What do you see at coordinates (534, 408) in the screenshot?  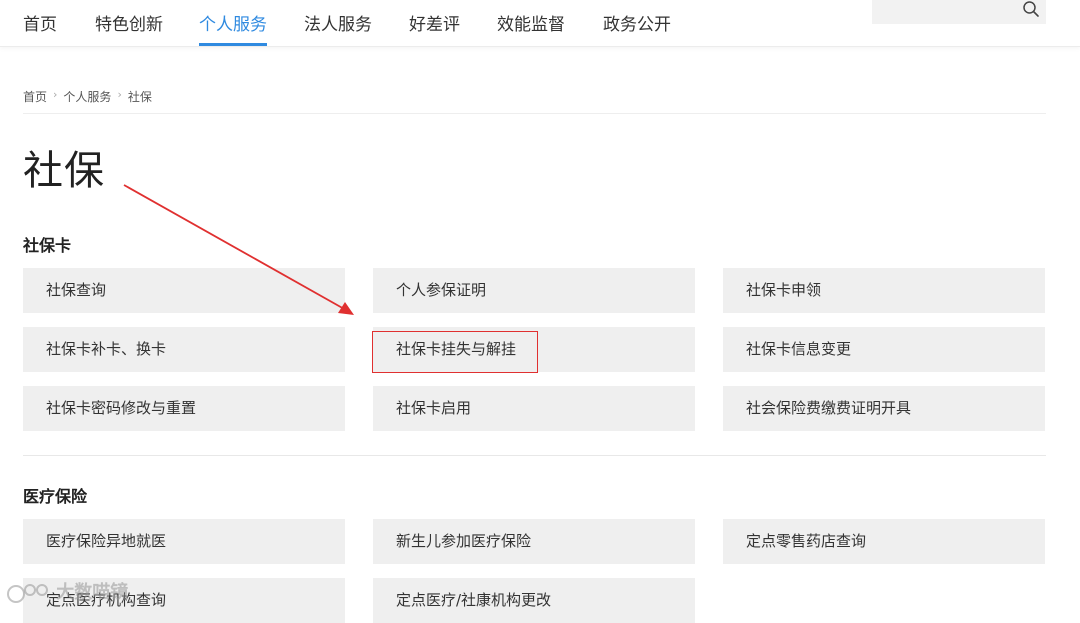 I see `service-tile: 社保卡启用` at bounding box center [534, 408].